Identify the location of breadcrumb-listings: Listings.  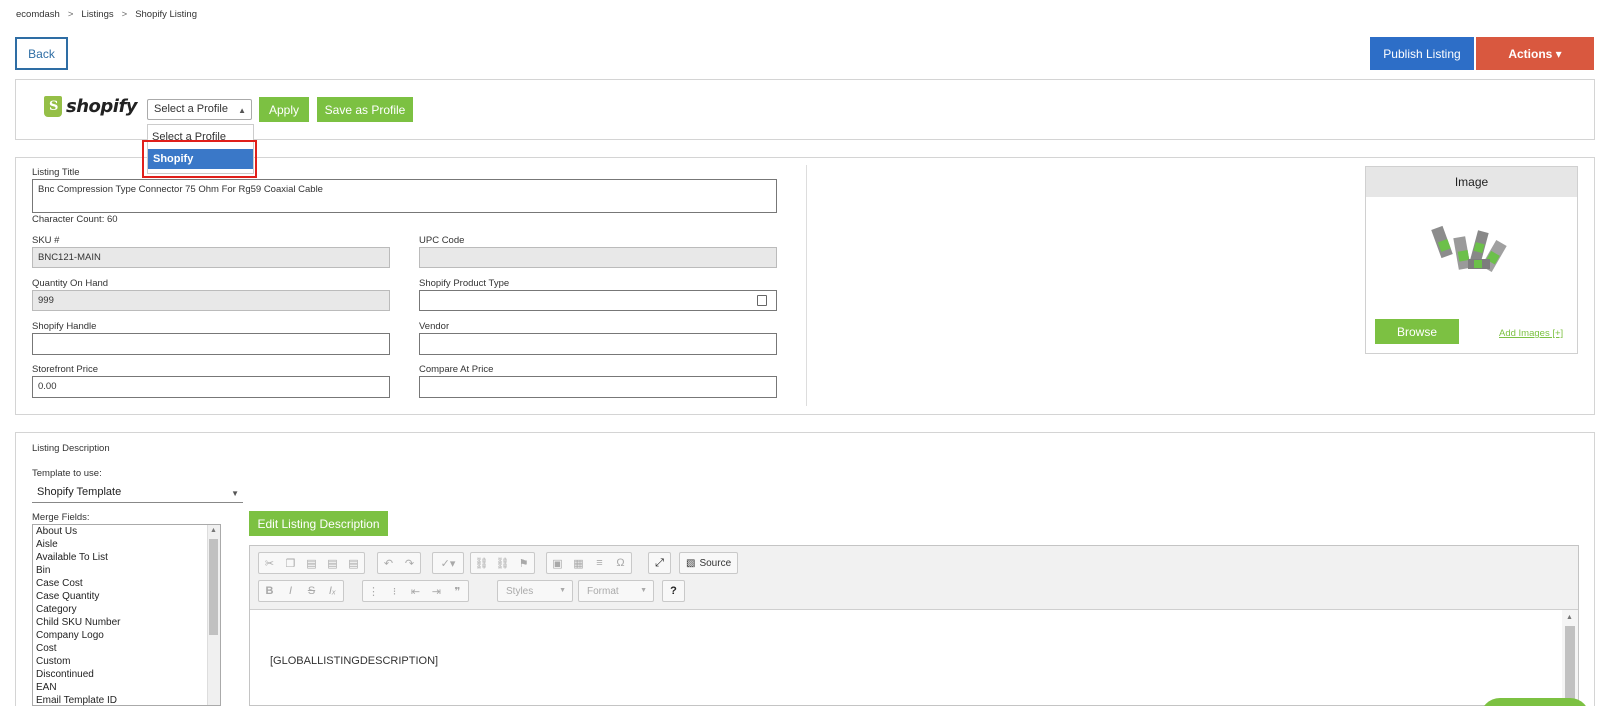
(97, 14).